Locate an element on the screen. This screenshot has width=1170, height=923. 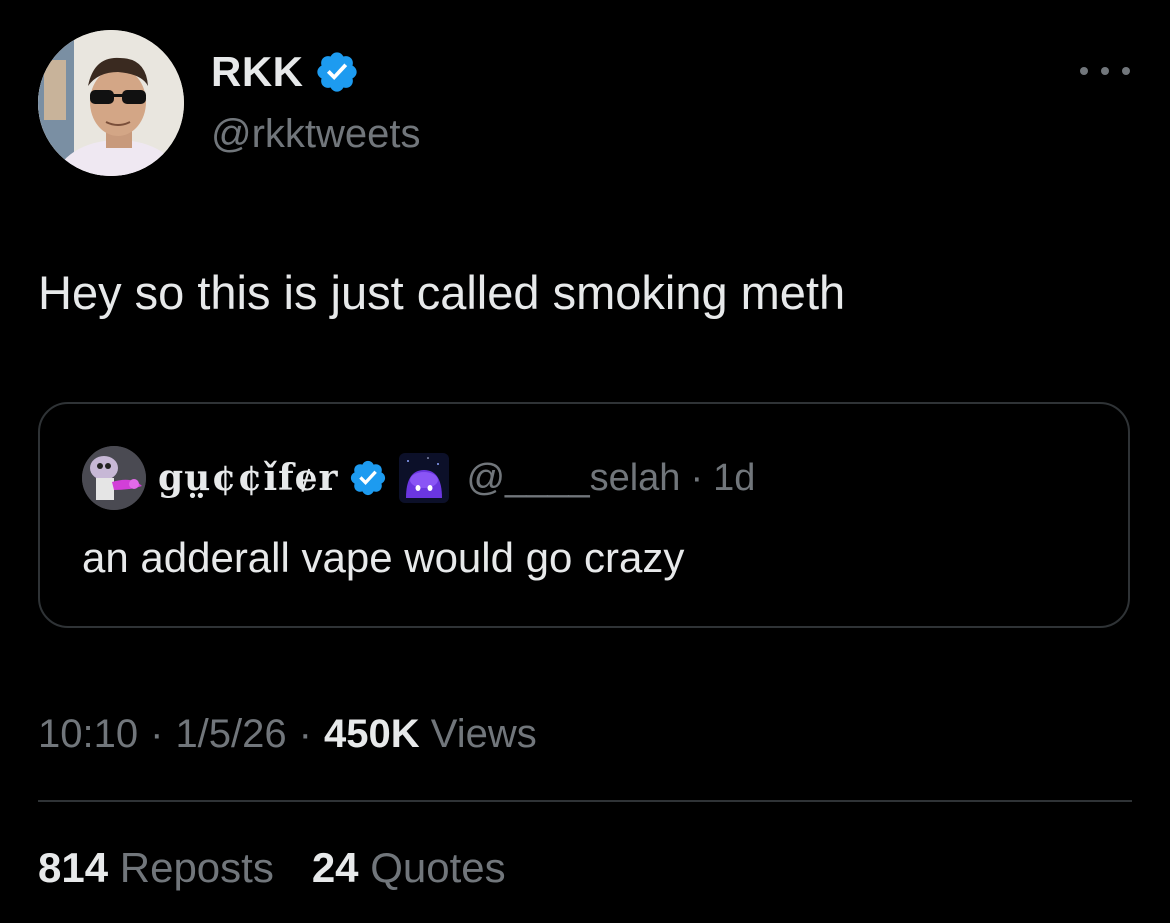
more-options-button is located at coordinates (1105, 71).